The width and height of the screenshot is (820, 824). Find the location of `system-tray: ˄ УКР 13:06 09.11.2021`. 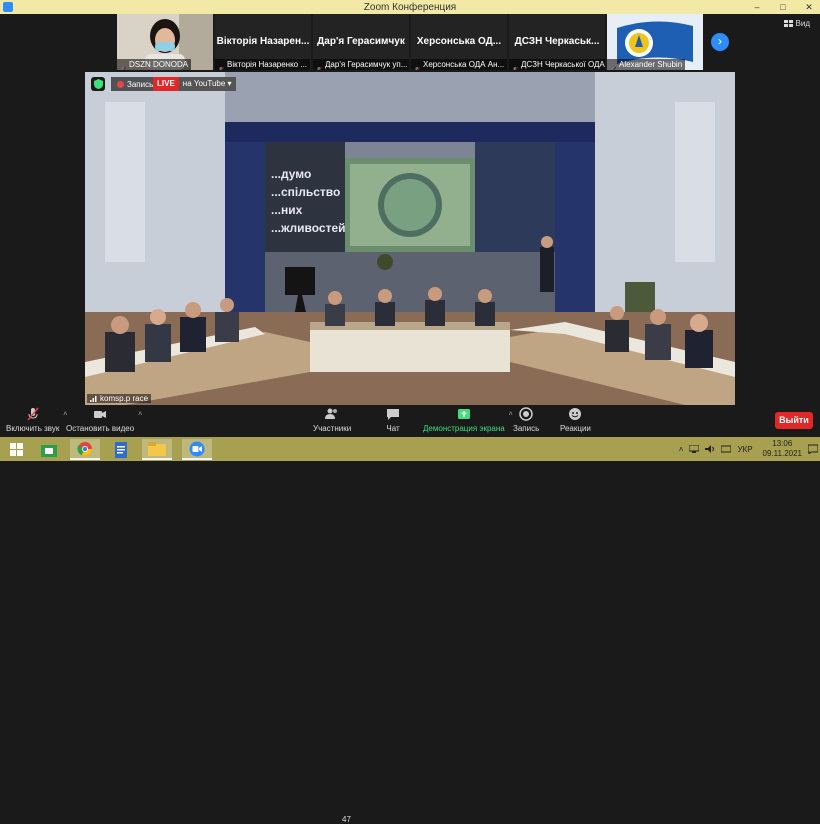

system-tray: ˄ УКР 13:06 09.11.2021 is located at coordinates (748, 449).